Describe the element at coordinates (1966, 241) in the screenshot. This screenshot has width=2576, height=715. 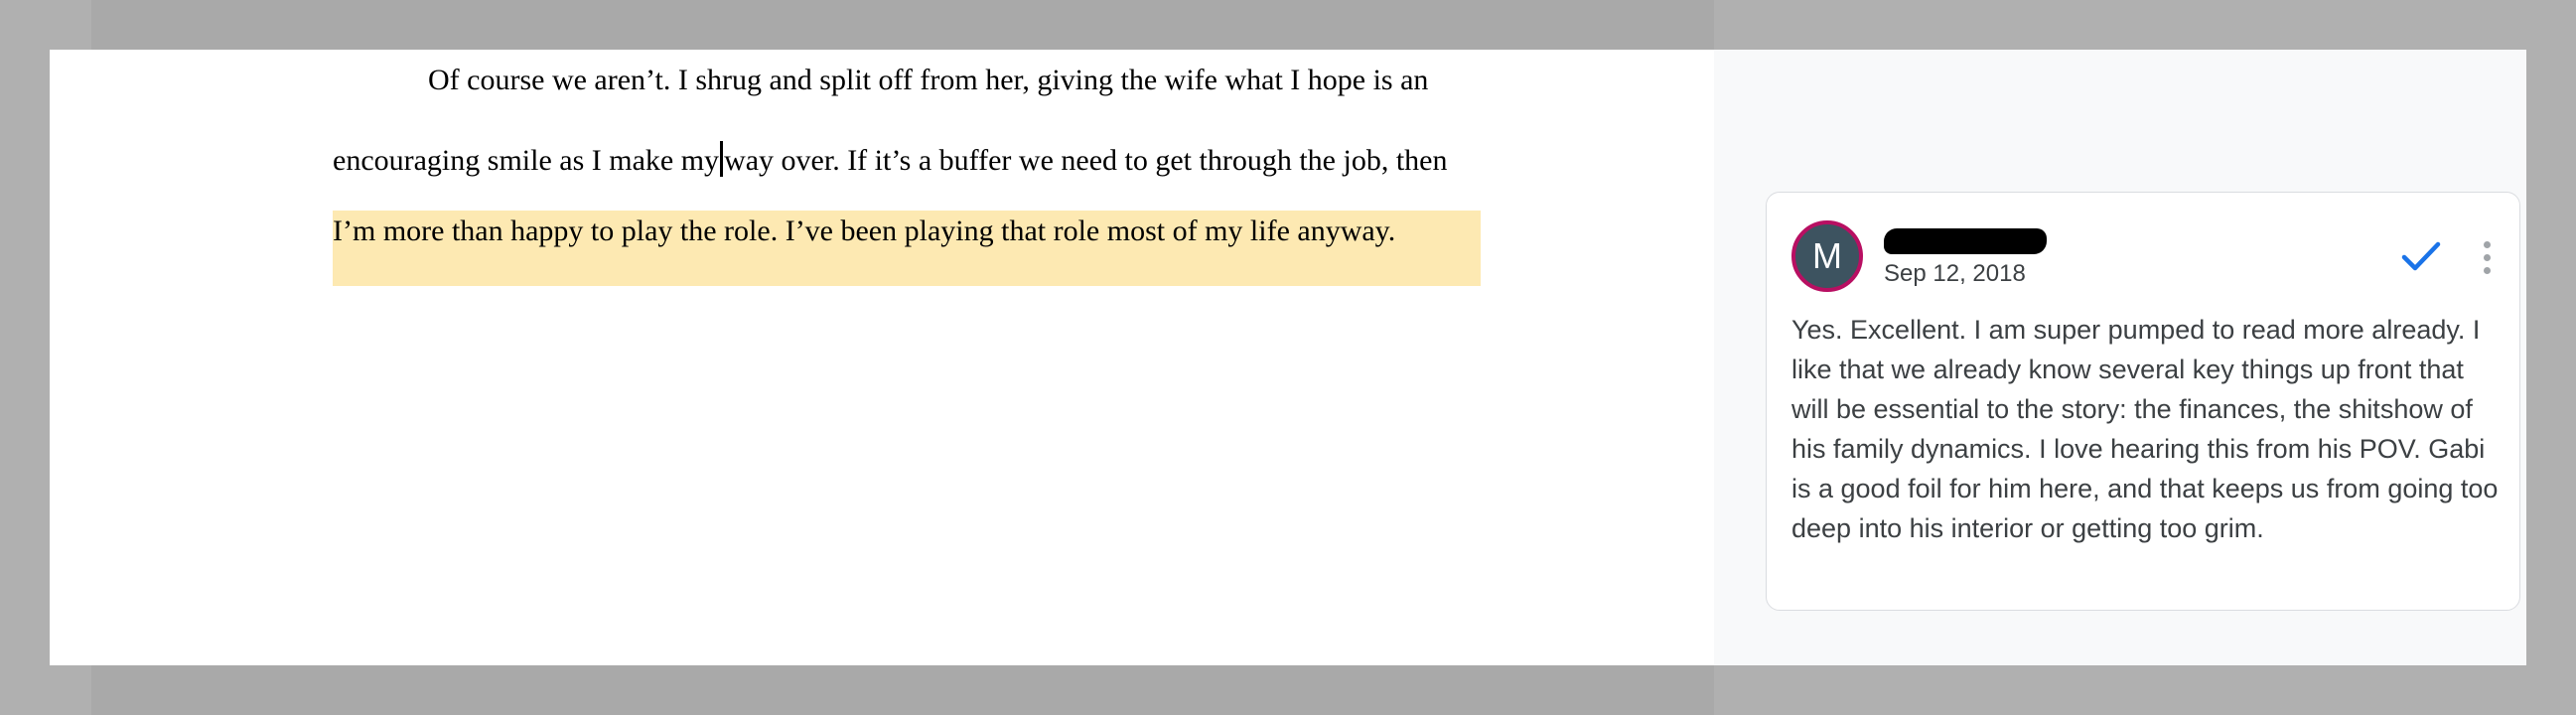
I see `redacted-author-name` at that location.